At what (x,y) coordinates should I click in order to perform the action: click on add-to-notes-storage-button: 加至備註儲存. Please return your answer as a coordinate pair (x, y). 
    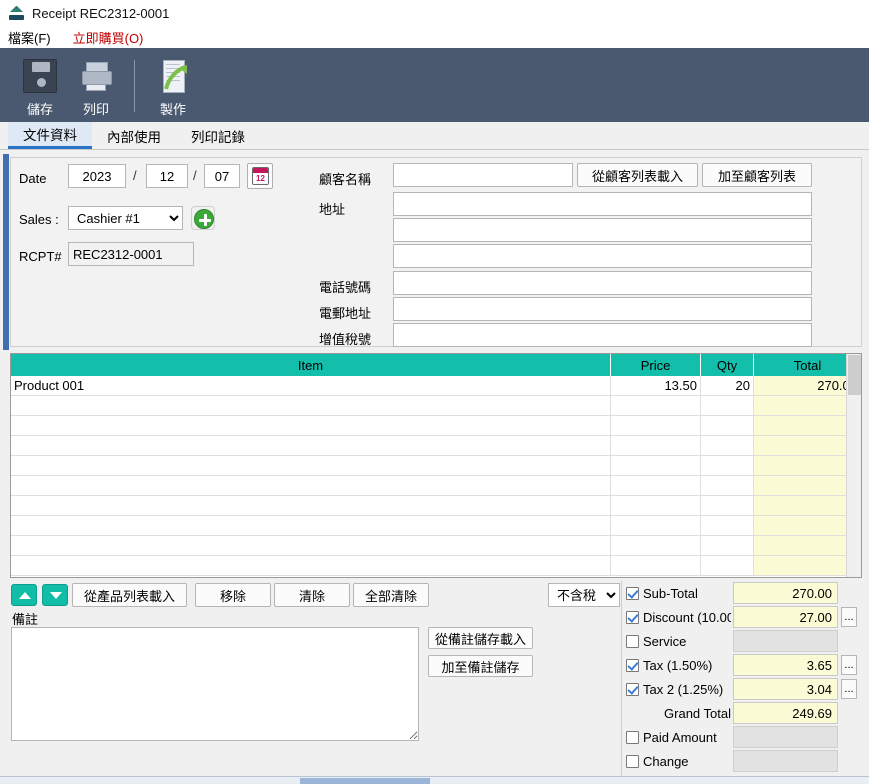
    Looking at the image, I should click on (480, 666).